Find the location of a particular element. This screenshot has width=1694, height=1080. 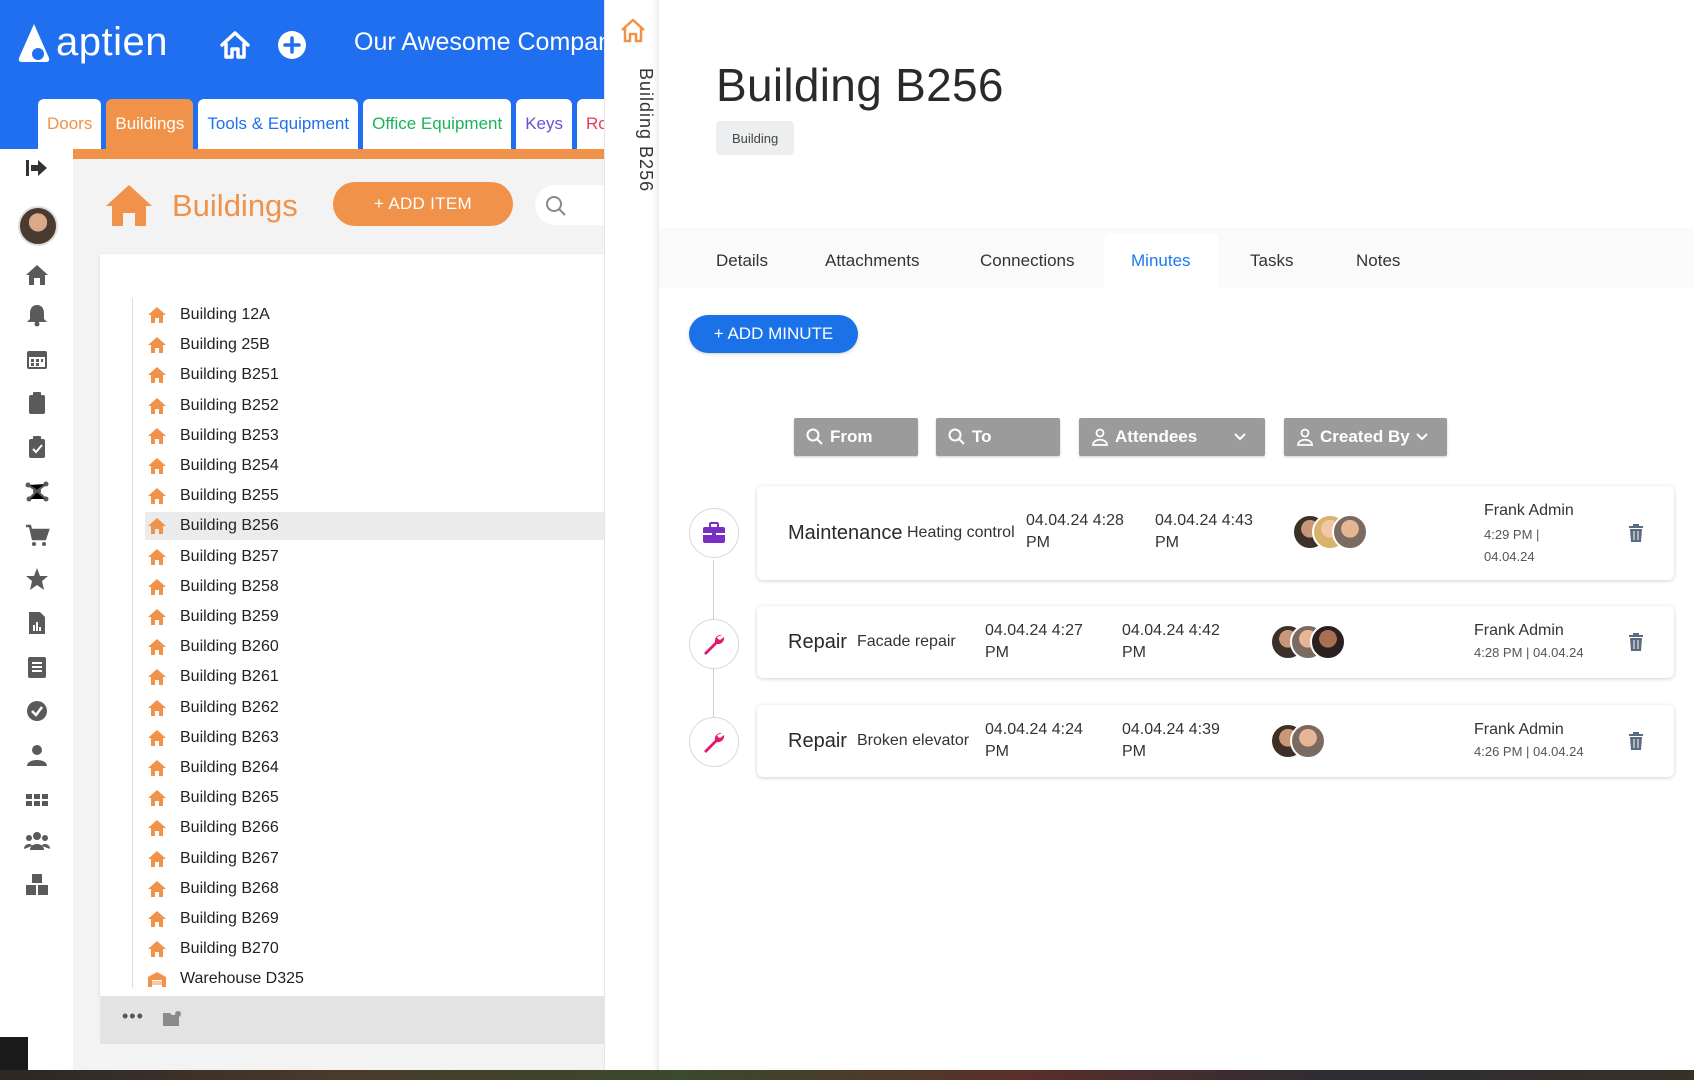

attendees-filter: Attendees is located at coordinates (1172, 437).